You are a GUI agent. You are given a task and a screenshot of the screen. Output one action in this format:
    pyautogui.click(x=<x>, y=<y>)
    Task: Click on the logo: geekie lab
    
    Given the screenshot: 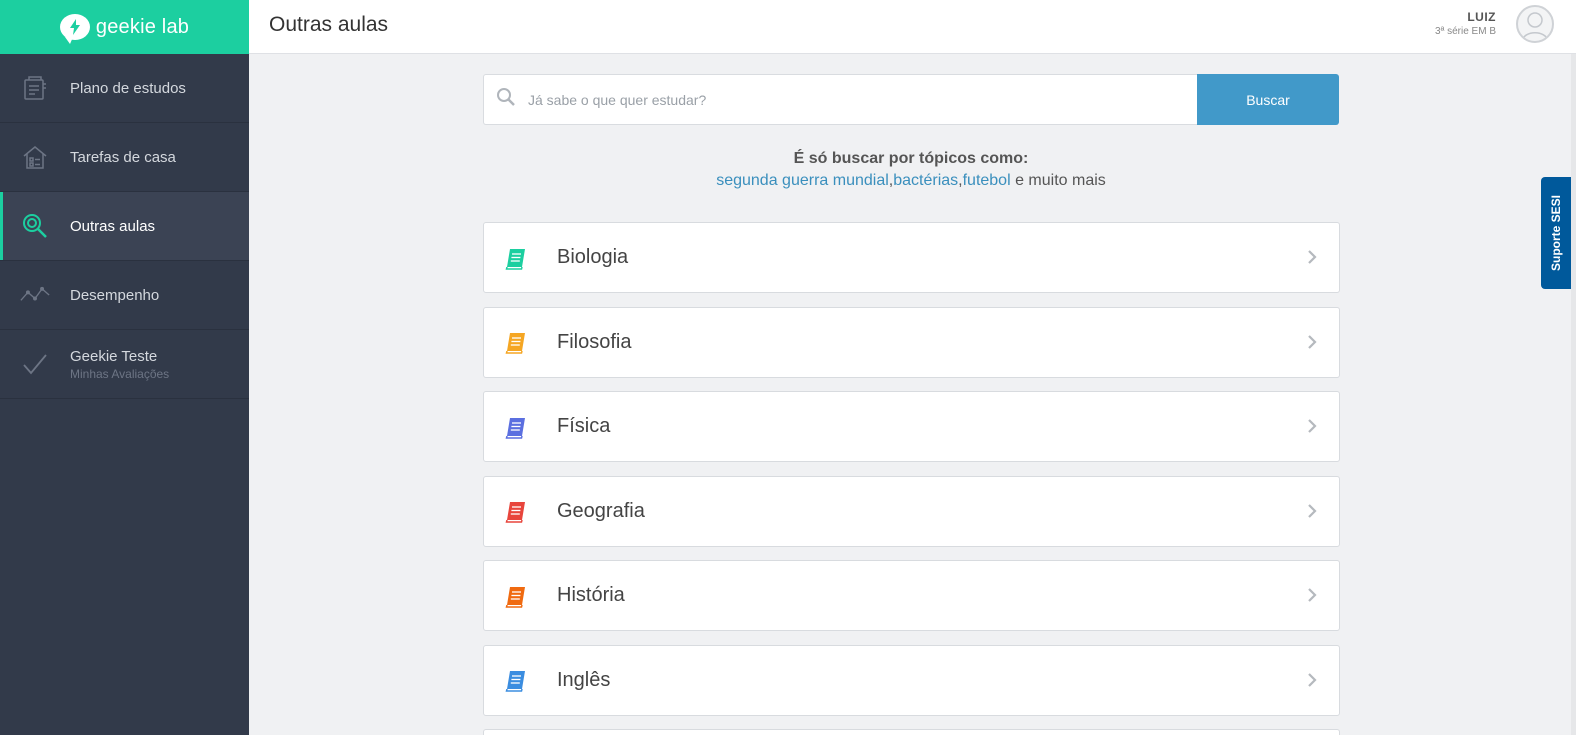 What is the action you would take?
    pyautogui.click(x=124, y=27)
    